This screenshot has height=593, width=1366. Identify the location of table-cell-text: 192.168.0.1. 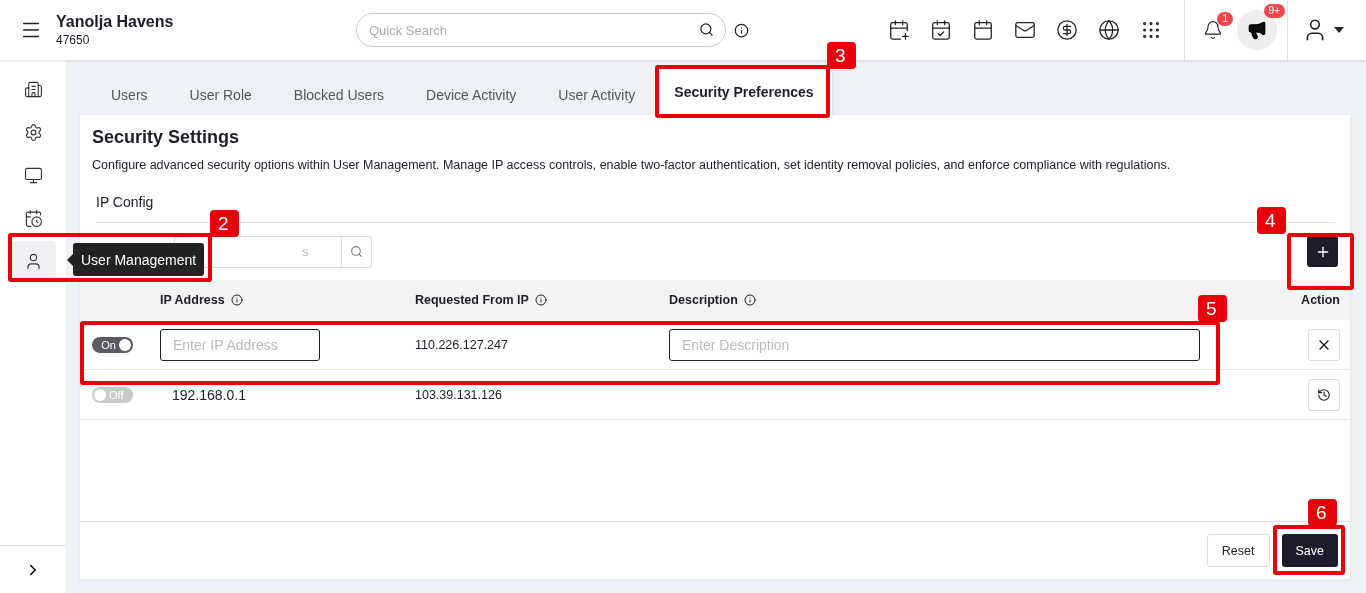
(209, 394).